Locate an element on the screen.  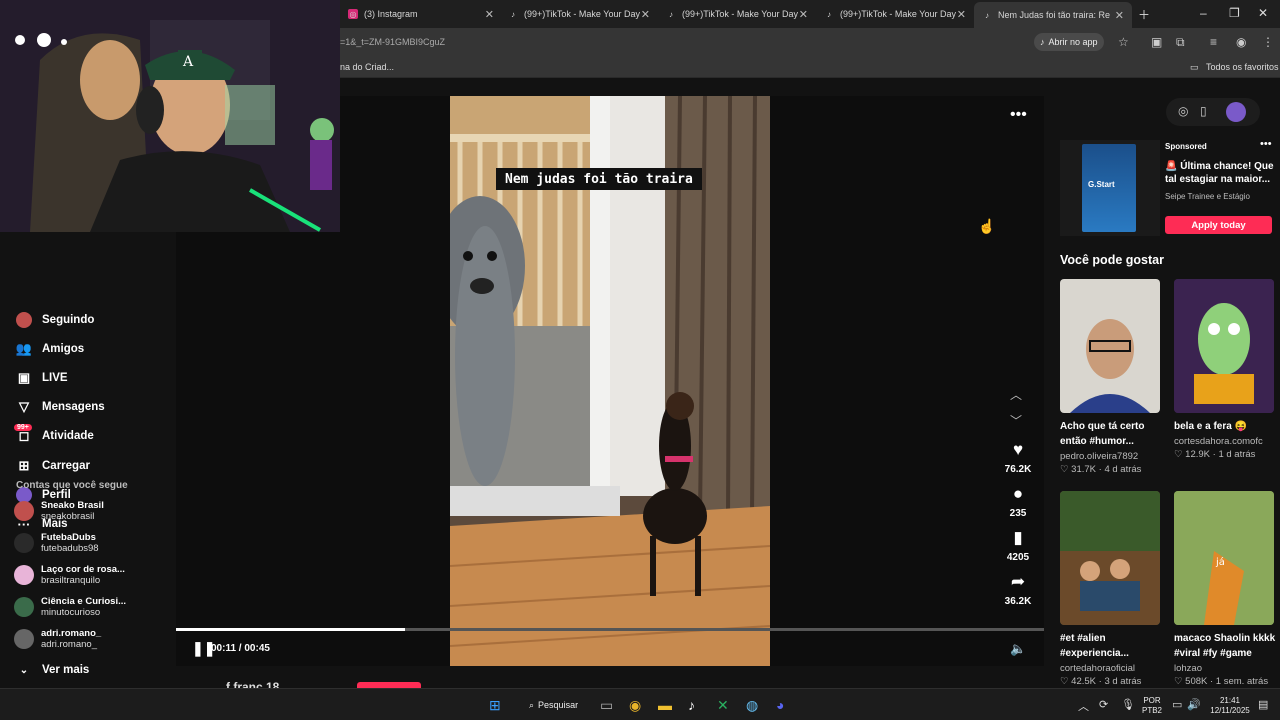
share-button: ➦ 36.2K is located at coordinates (1018, 589).